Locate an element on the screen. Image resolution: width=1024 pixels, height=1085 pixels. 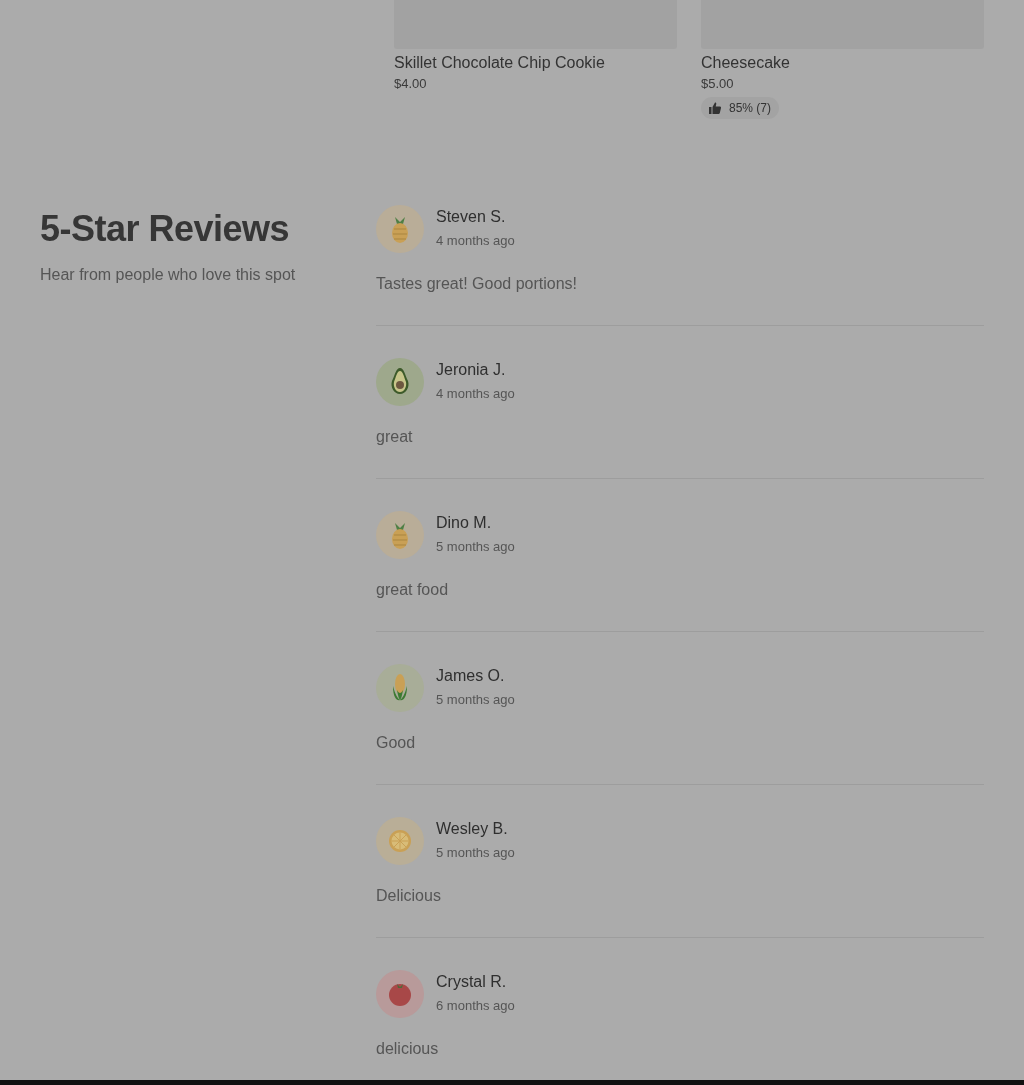
reviewer-name: Dino M. is located at coordinates (464, 523).